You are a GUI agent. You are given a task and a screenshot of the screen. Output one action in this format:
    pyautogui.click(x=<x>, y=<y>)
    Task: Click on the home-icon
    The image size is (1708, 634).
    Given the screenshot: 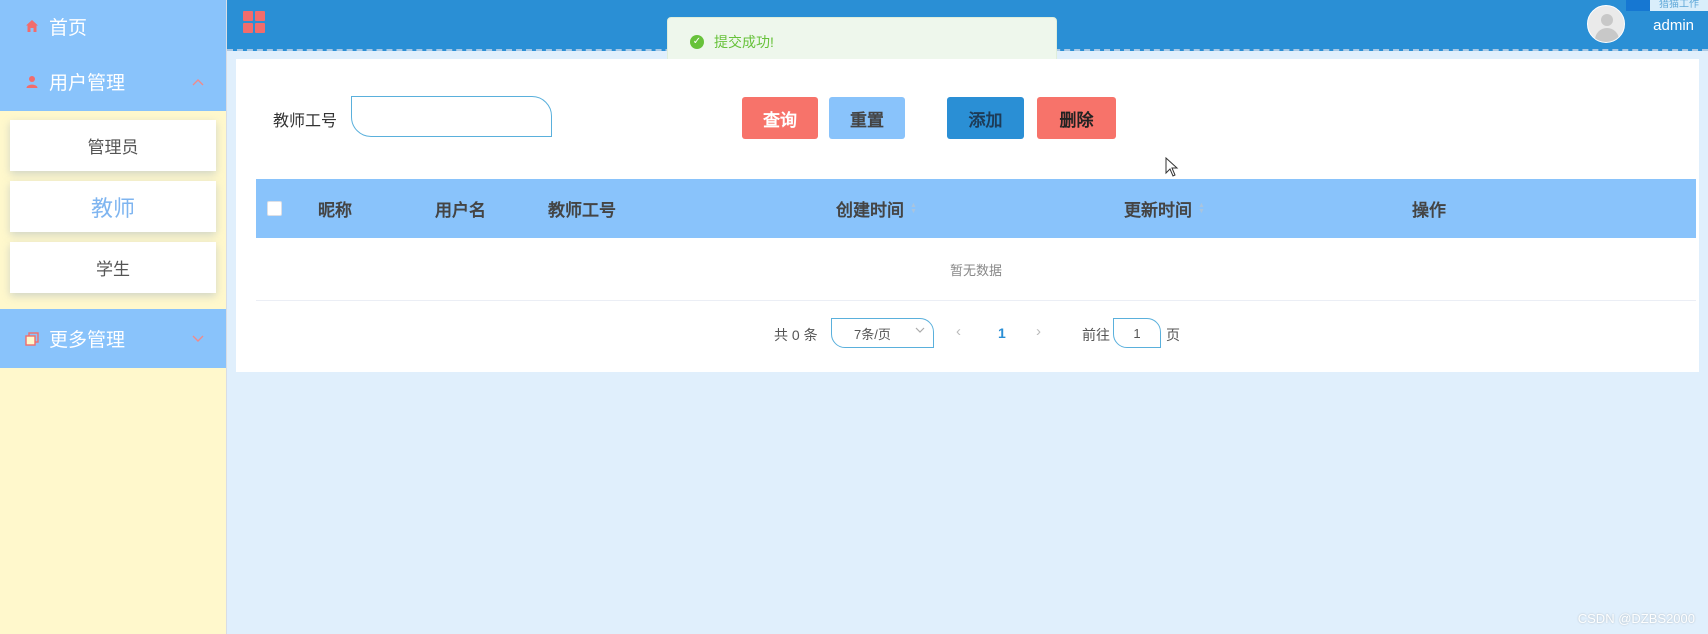 What is the action you would take?
    pyautogui.click(x=32, y=26)
    